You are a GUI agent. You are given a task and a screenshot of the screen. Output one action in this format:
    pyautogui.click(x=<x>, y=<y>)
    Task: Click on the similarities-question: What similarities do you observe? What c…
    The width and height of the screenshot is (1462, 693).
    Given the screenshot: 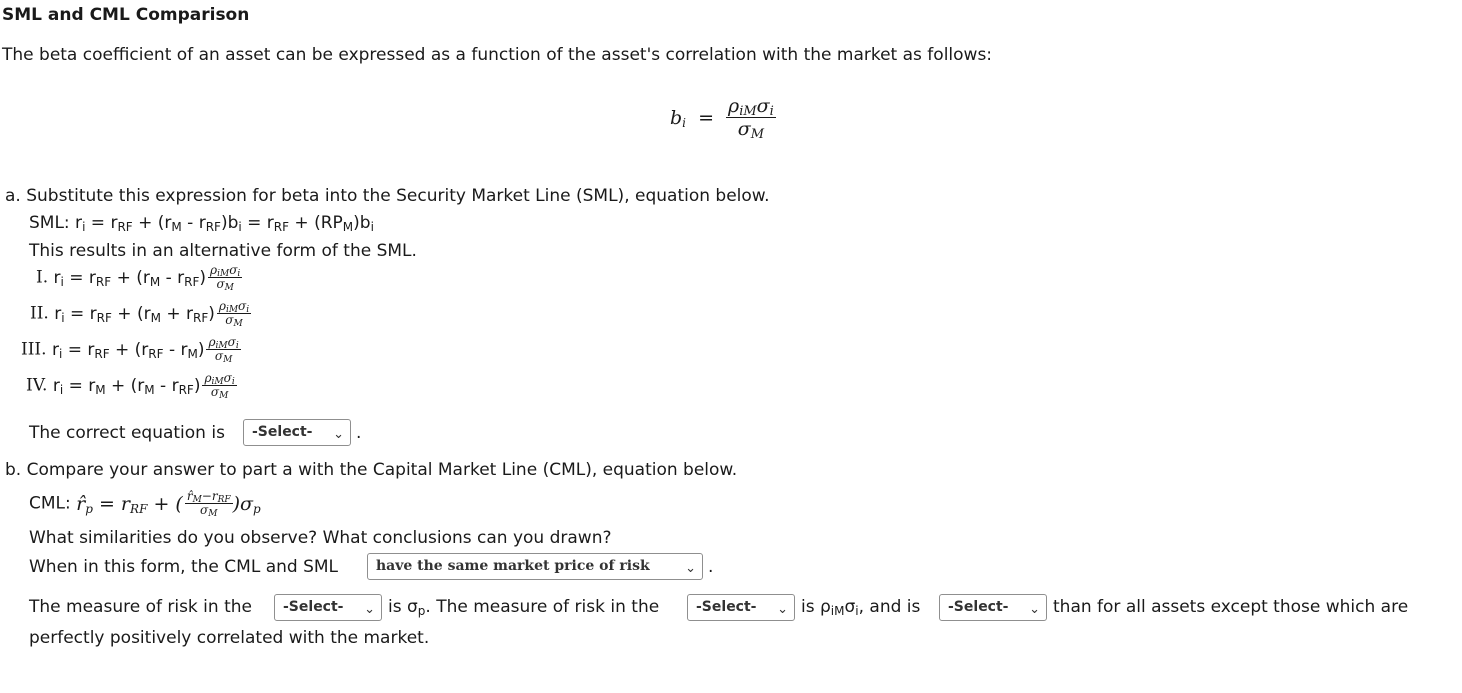 What is the action you would take?
    pyautogui.click(x=320, y=538)
    